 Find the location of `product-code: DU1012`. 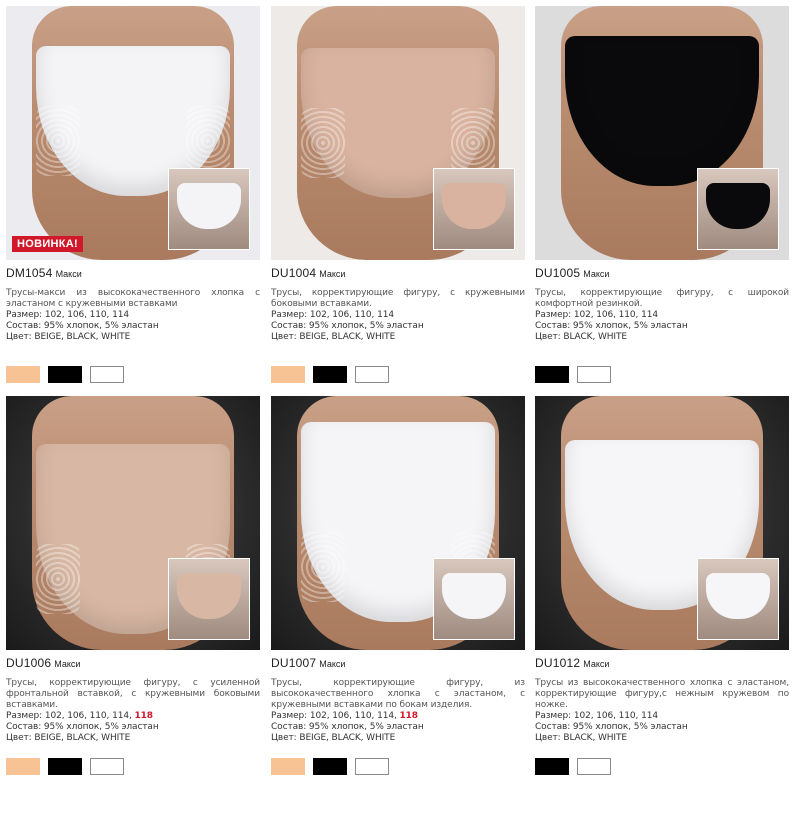

product-code: DU1012 is located at coordinates (558, 663).